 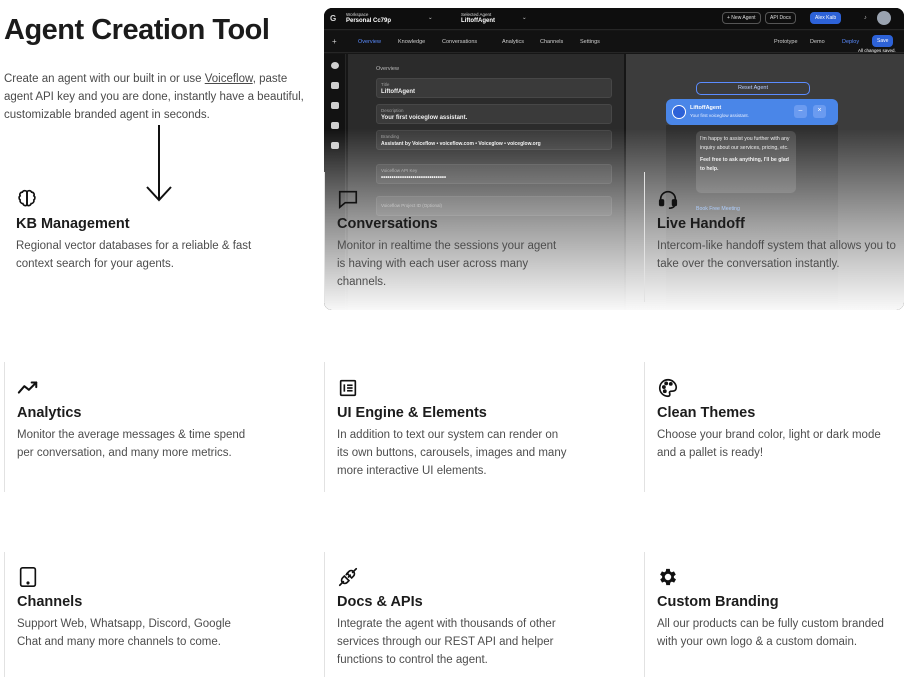 I want to click on document-icon, so click(x=335, y=125).